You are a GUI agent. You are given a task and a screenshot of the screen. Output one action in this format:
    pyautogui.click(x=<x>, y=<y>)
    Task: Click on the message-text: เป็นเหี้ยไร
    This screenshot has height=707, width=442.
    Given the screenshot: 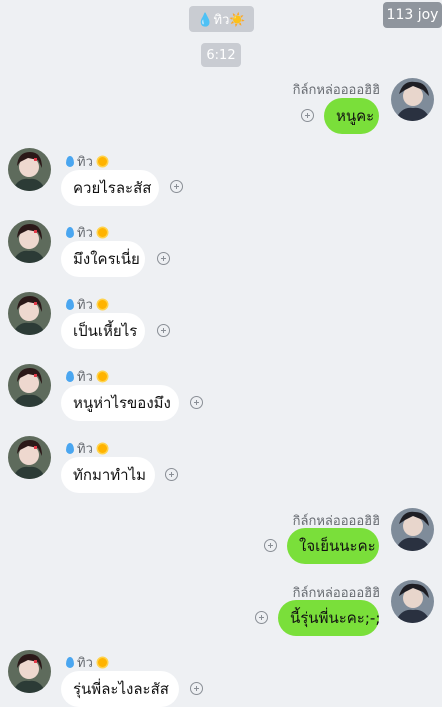 What is the action you would take?
    pyautogui.click(x=105, y=331)
    